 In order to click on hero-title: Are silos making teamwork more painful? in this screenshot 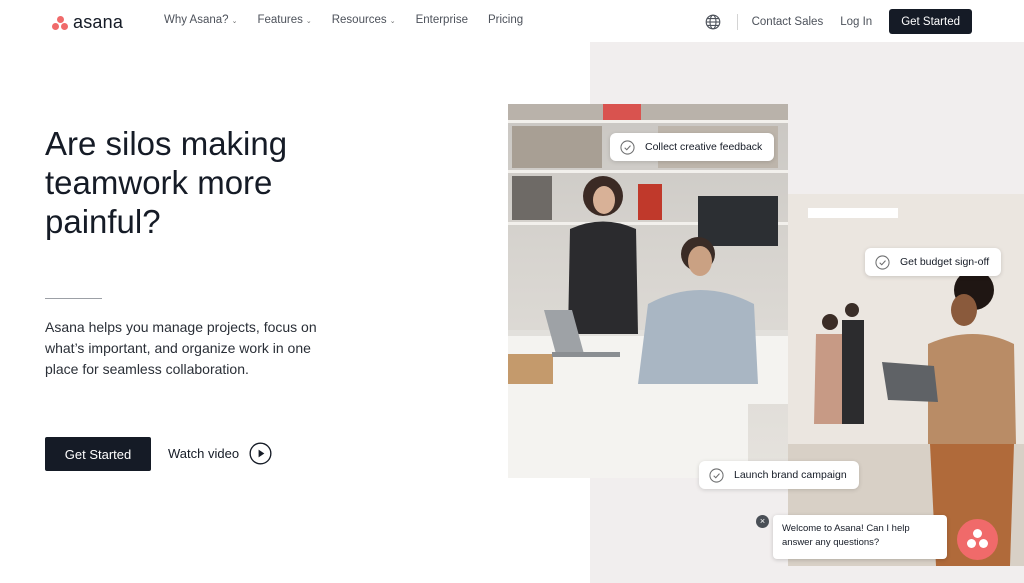, I will do `click(166, 182)`.